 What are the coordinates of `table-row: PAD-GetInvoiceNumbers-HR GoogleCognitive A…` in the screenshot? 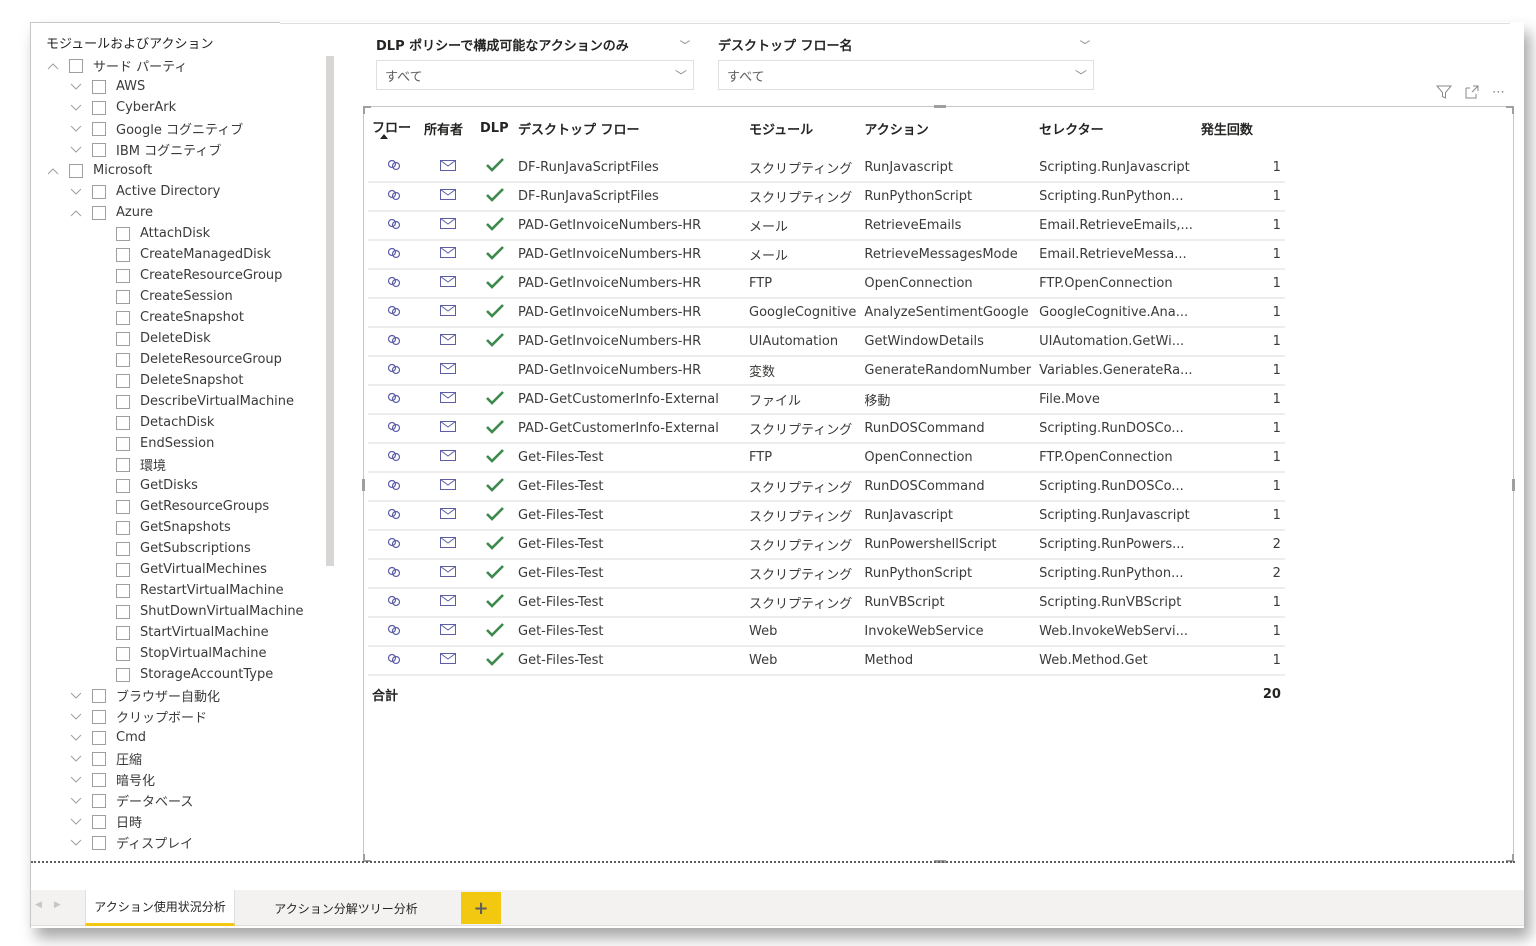 It's located at (826, 313).